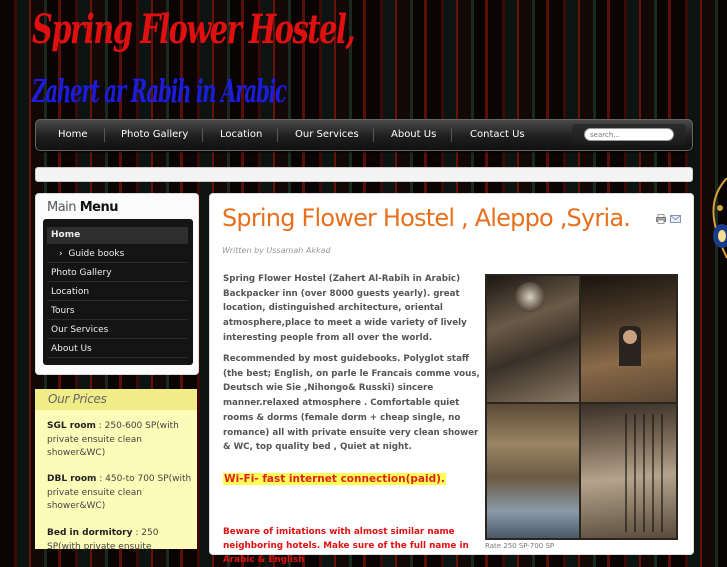 Image resolution: width=727 pixels, height=567 pixels. Describe the element at coordinates (193, 29) in the screenshot. I see `site-title: Spring Flower Hostel,` at that location.